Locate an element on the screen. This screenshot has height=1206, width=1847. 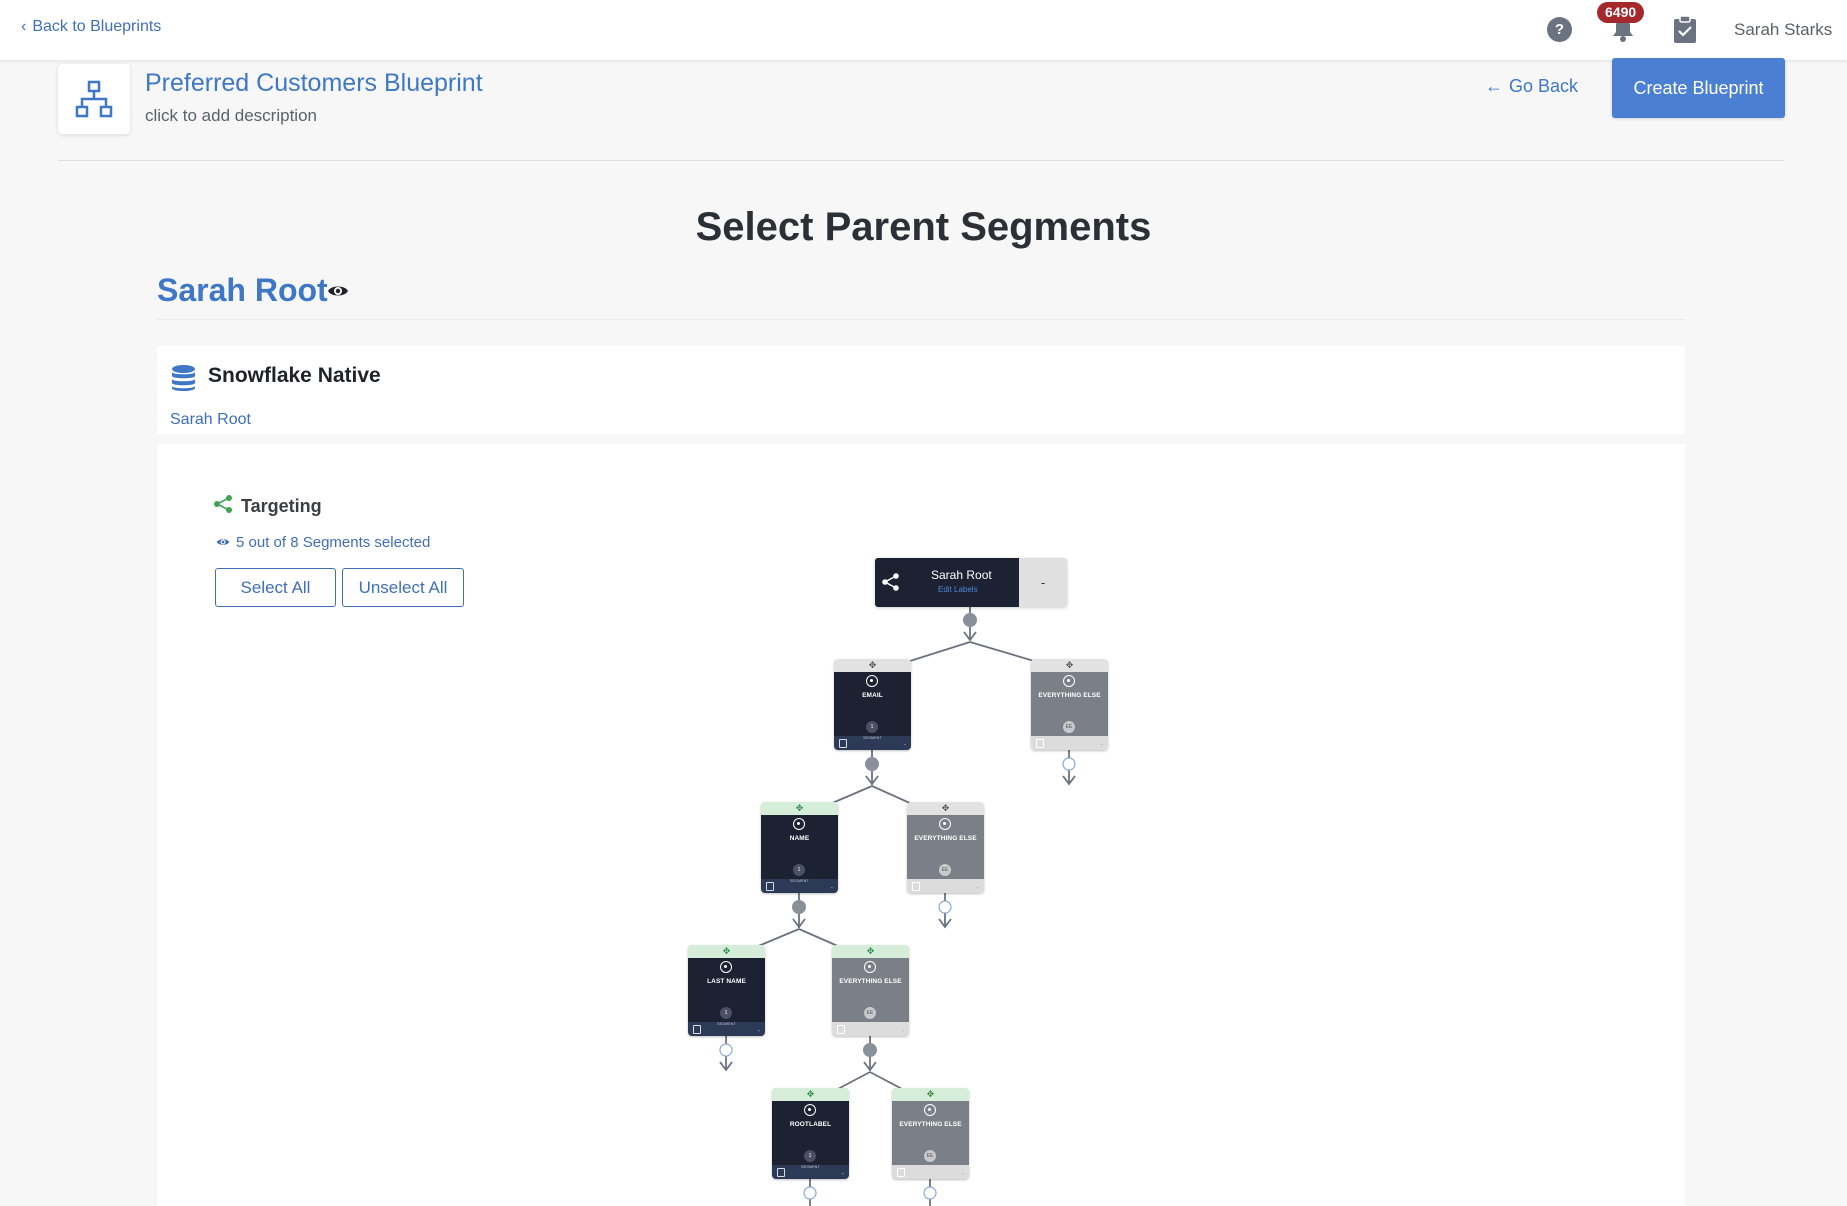
segment-body: ROOTLABEL 1 is located at coordinates (810, 1133).